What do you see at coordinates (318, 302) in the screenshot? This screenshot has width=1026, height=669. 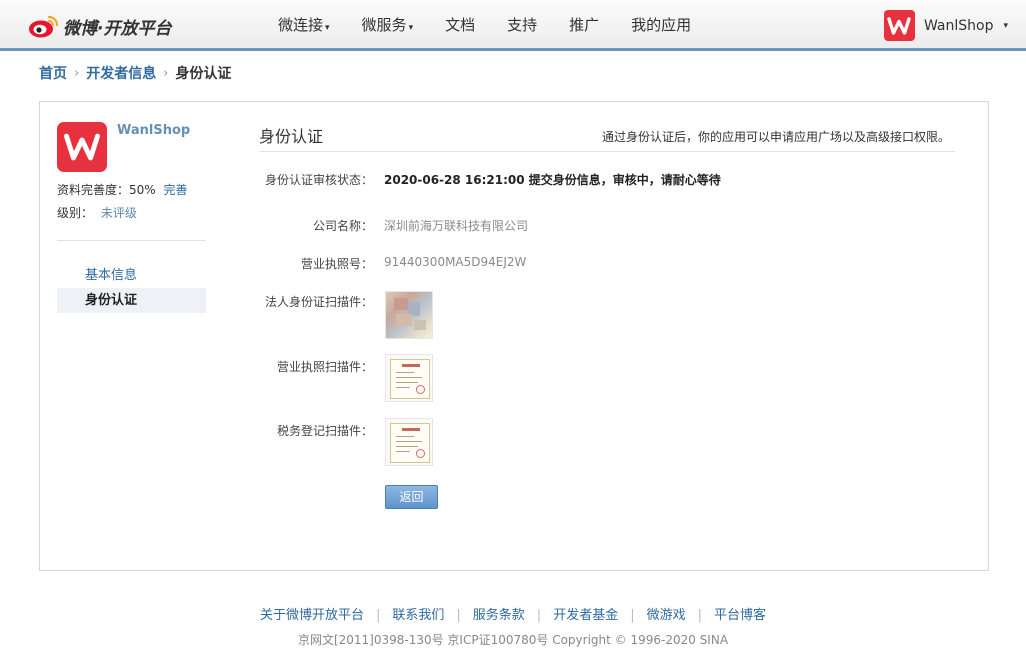 I see `id-scan-label: 法人身份证扫描件：` at bounding box center [318, 302].